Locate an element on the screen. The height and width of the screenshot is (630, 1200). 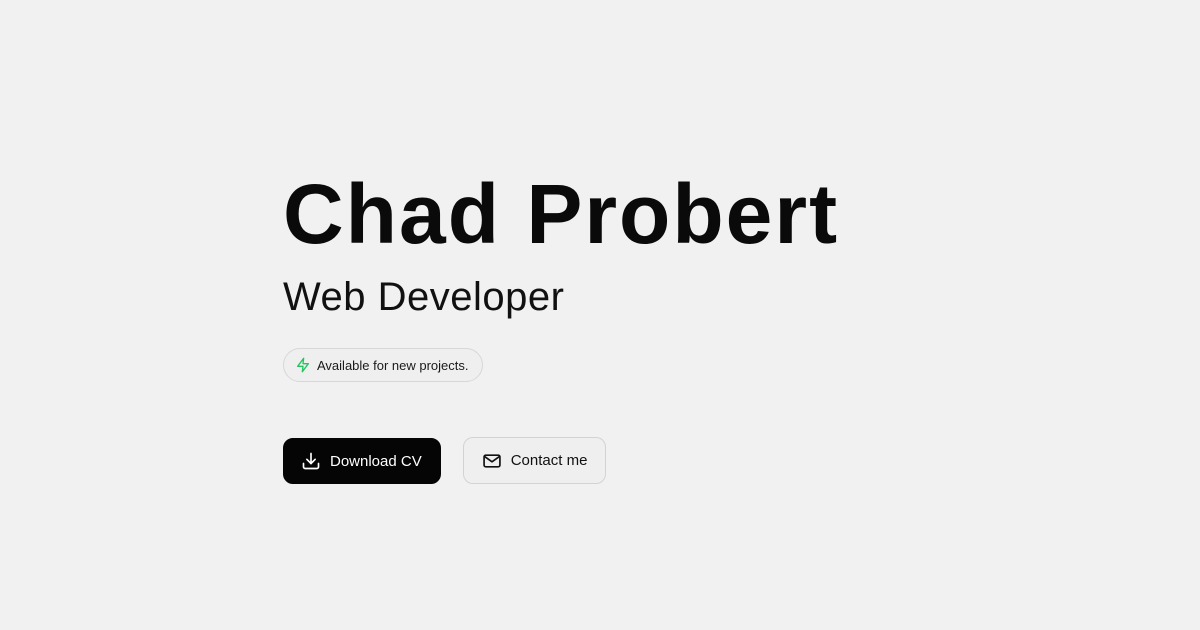
contact-me-button: Contact me is located at coordinates (534, 460).